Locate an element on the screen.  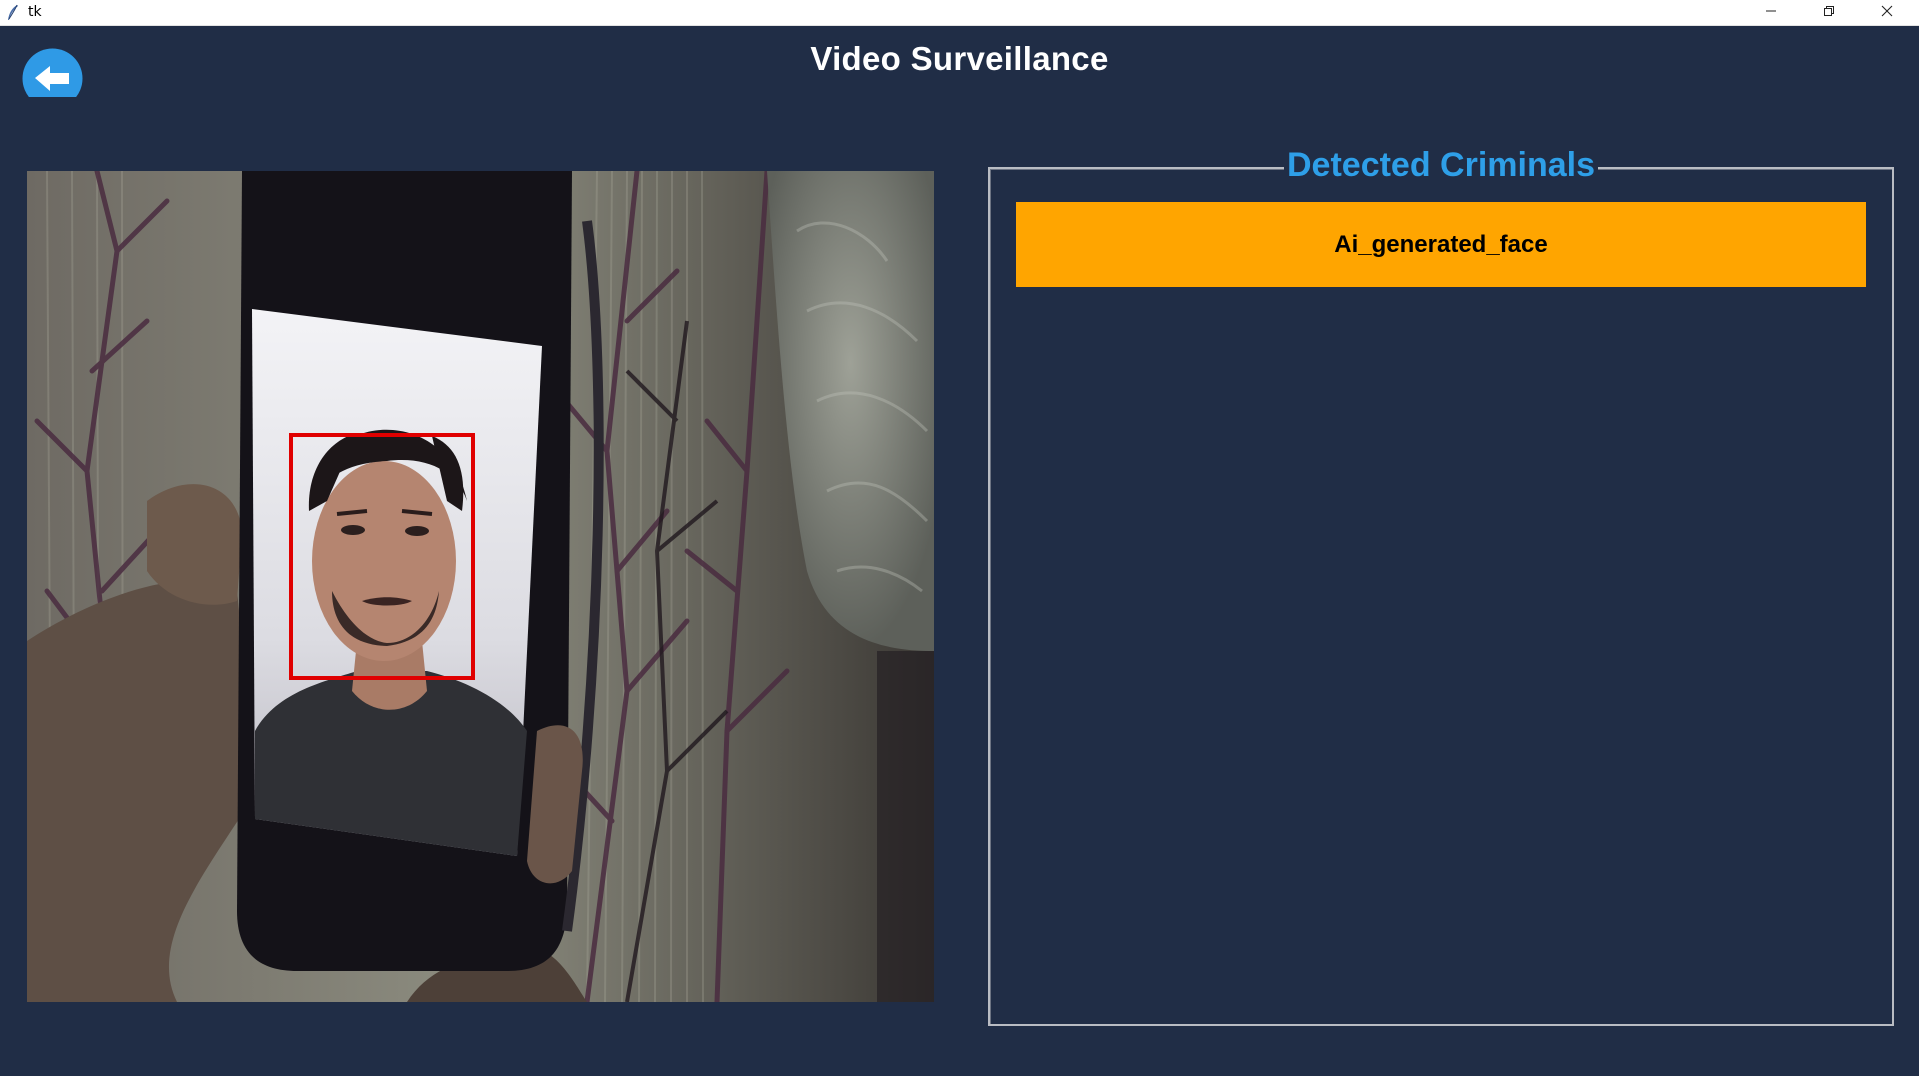
panel-legend: Detected Criminals is located at coordinates (1441, 165).